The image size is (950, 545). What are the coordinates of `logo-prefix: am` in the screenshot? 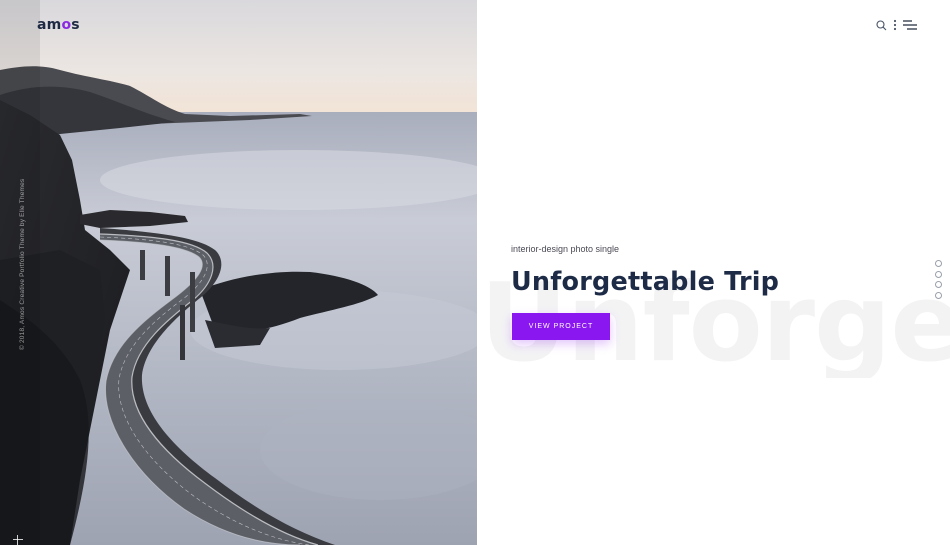 It's located at (49, 25).